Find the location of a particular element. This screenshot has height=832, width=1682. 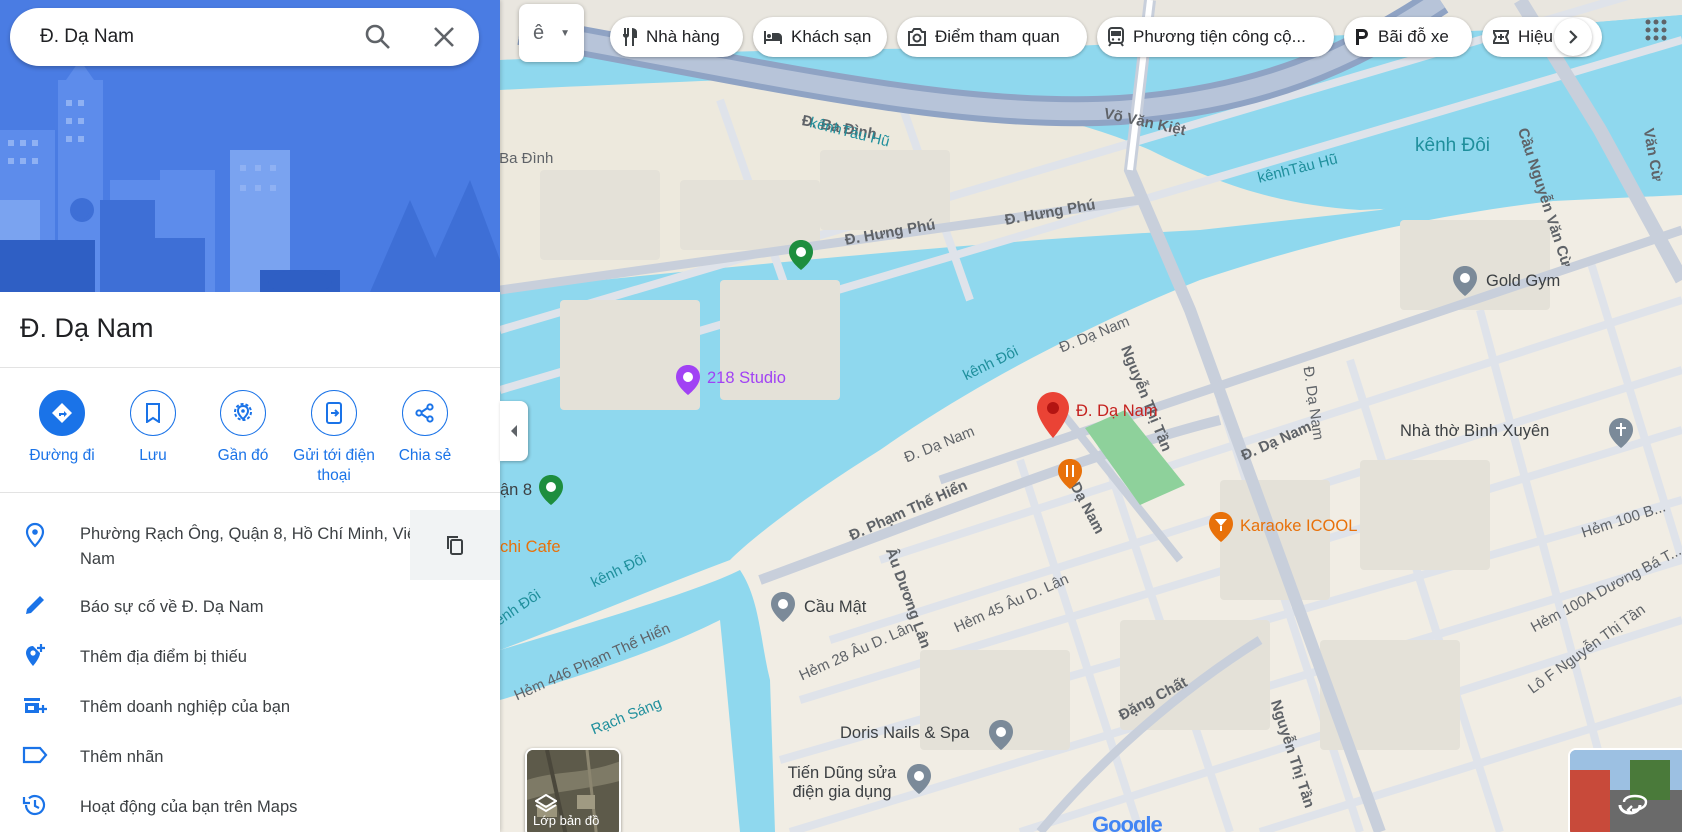

camera-icon is located at coordinates (917, 37).